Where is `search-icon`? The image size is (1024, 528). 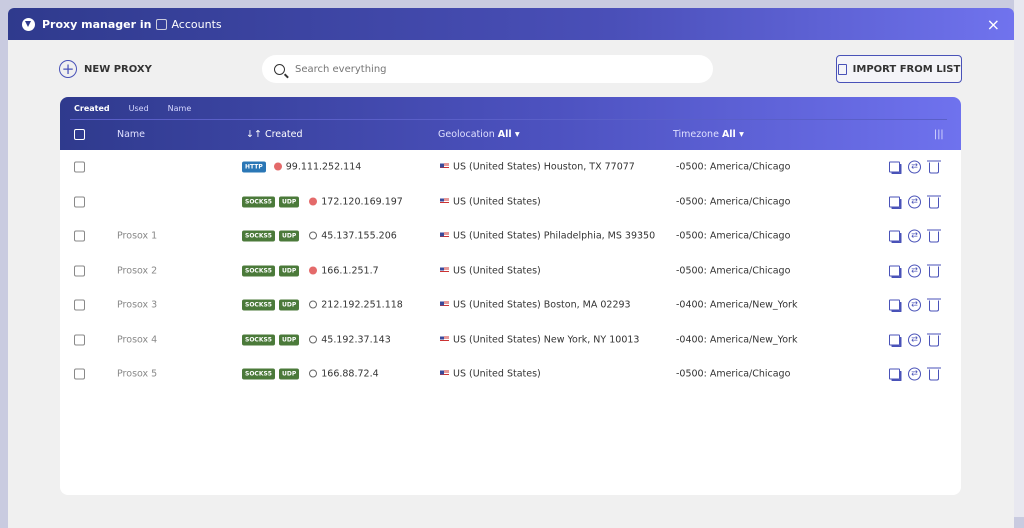 search-icon is located at coordinates (279, 69).